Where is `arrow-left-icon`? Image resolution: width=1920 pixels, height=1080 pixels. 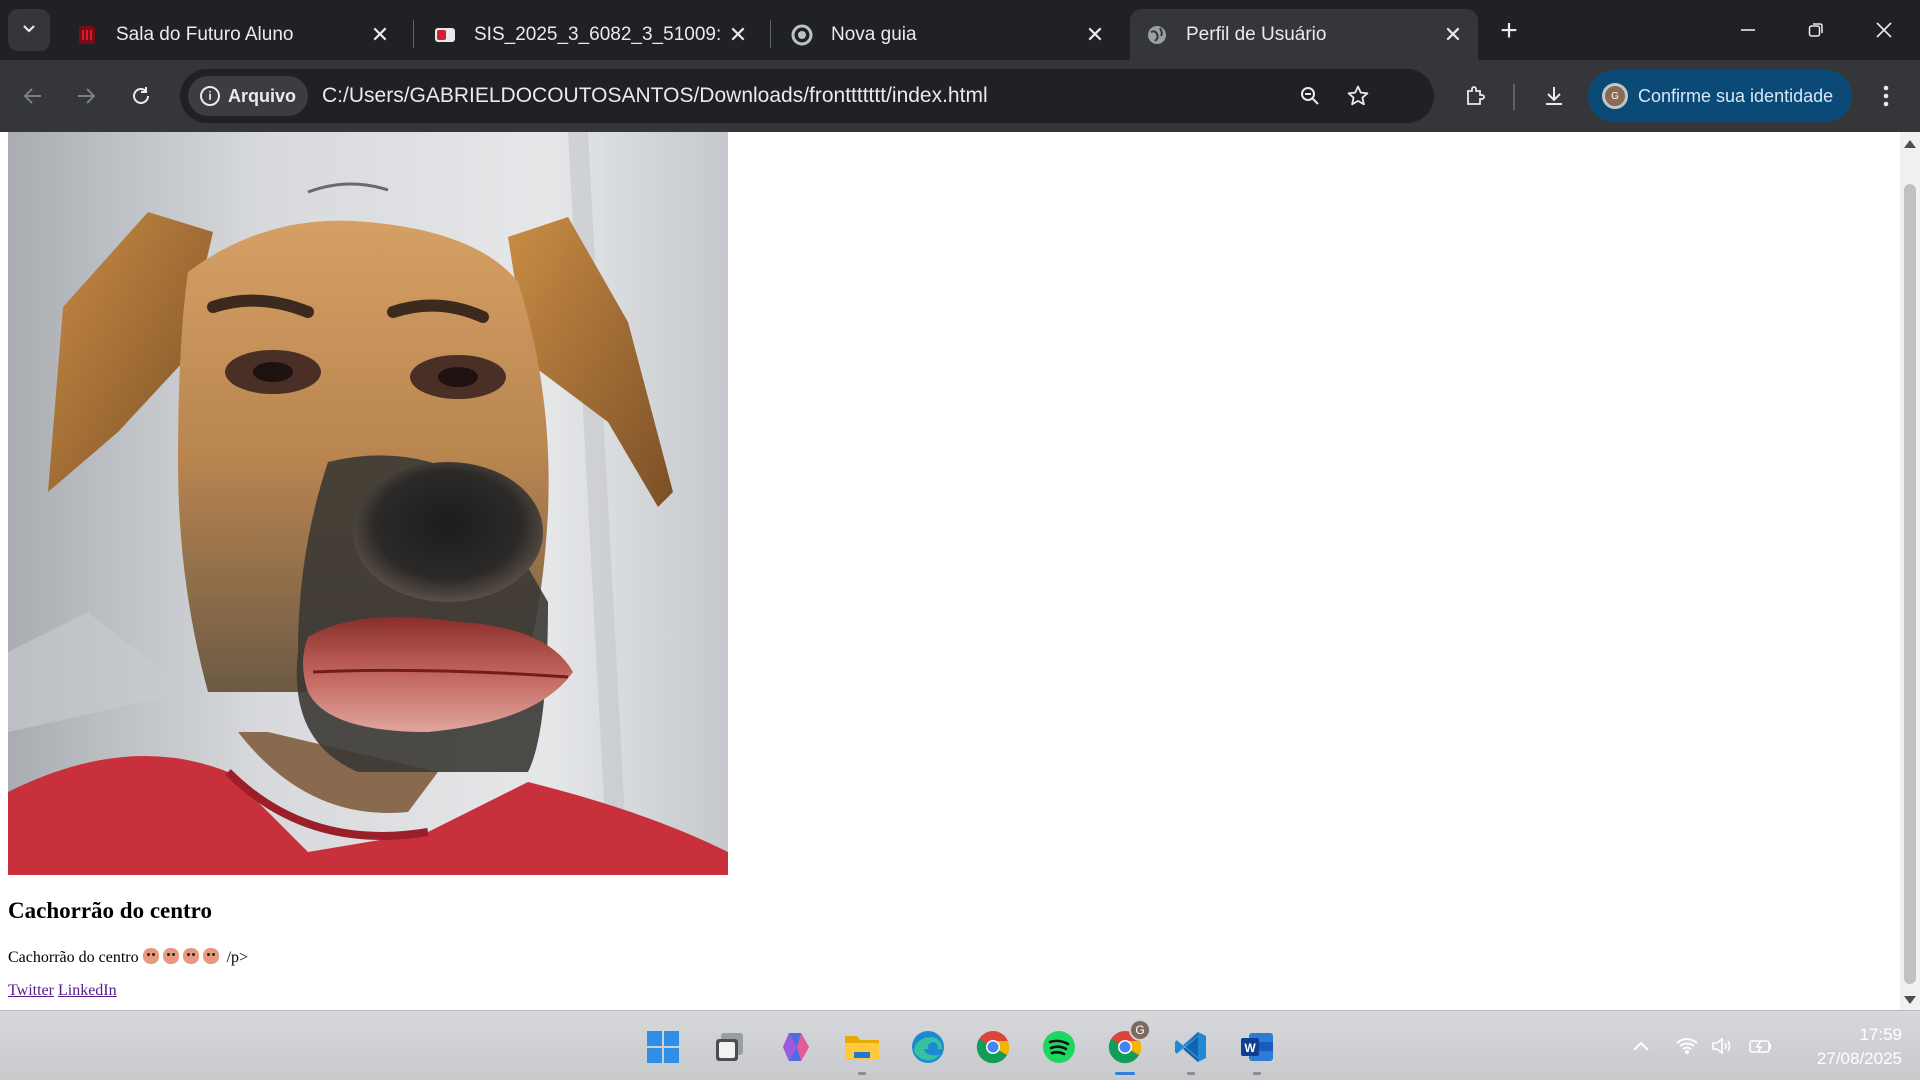 arrow-left-icon is located at coordinates (32, 96).